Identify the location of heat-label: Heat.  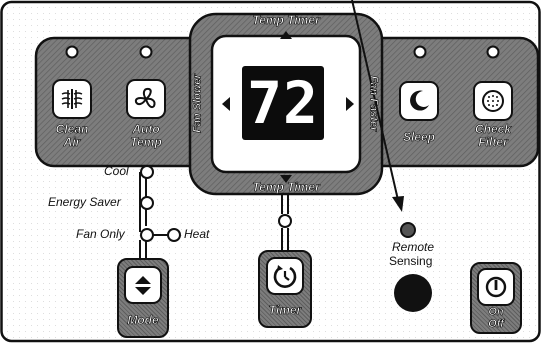
(197, 234).